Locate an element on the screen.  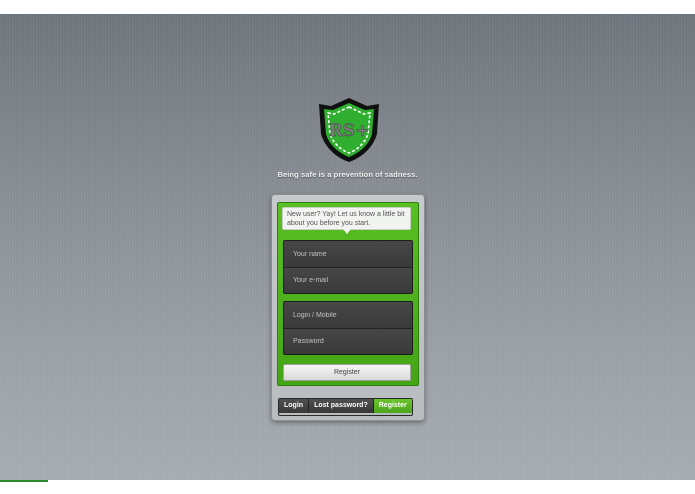
name-field is located at coordinates (348, 254).